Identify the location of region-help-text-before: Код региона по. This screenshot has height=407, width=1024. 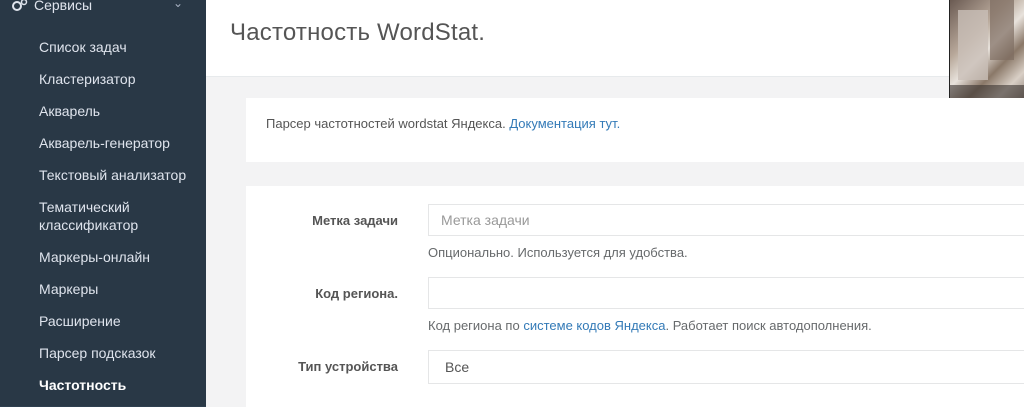
(474, 325).